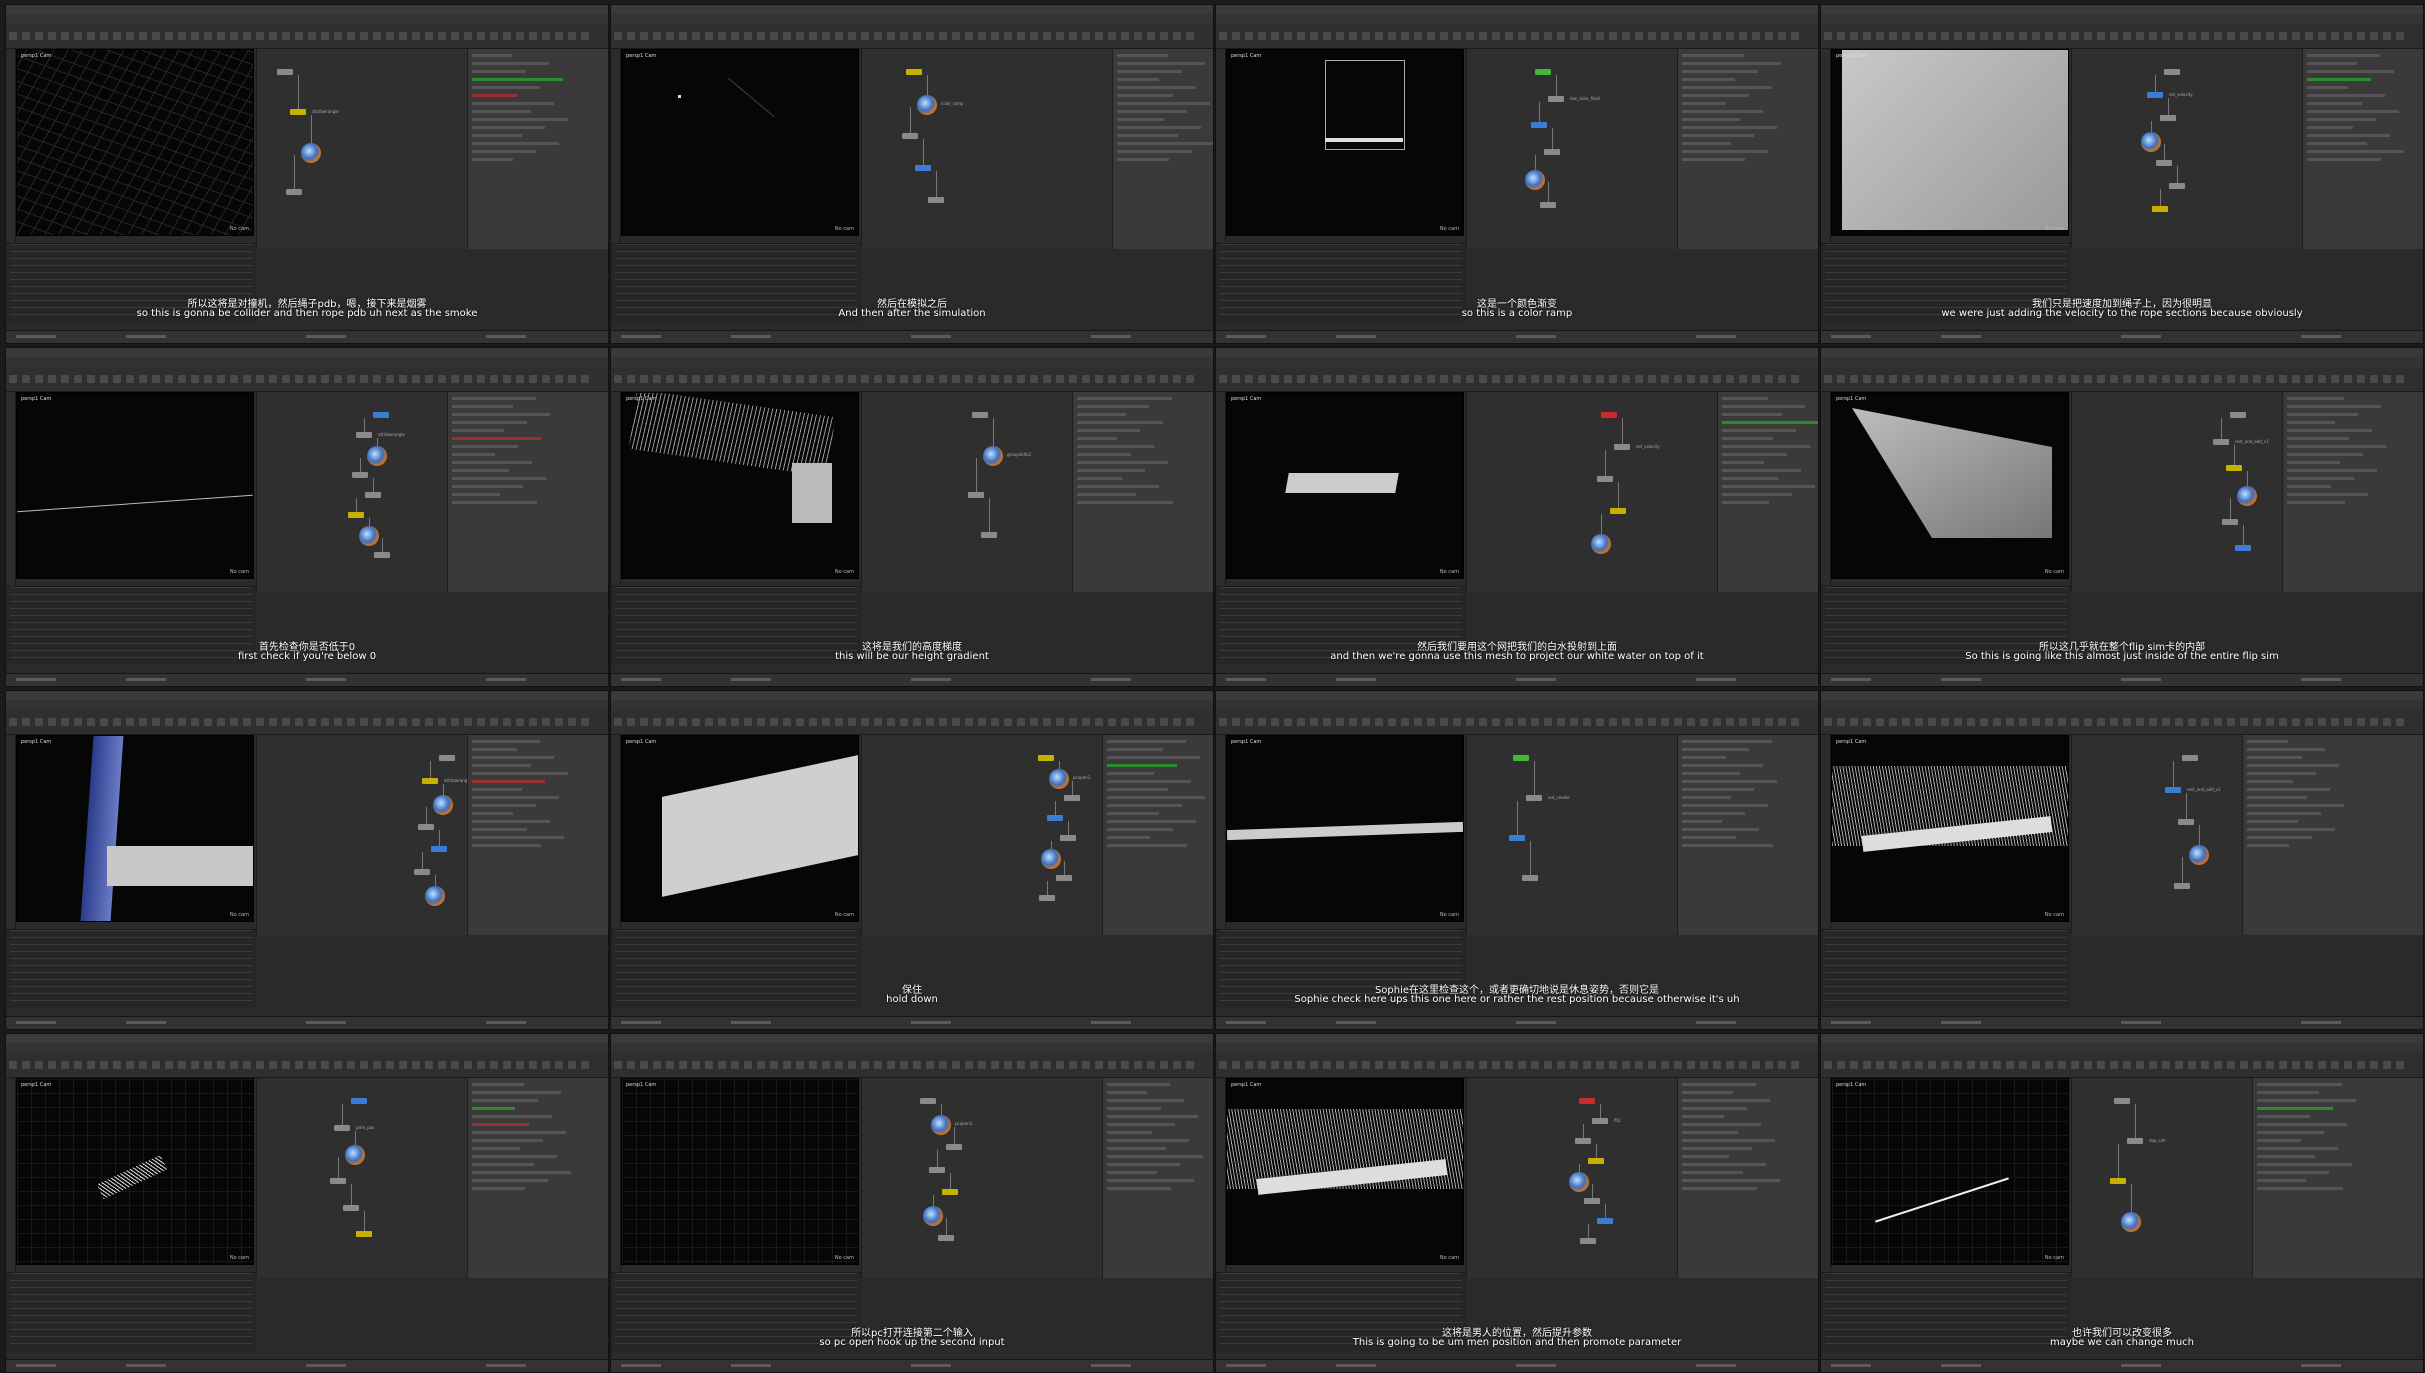 Image resolution: width=2425 pixels, height=1373 pixels. Describe the element at coordinates (307, 36) in the screenshot. I see `shelf-toolbar` at that location.